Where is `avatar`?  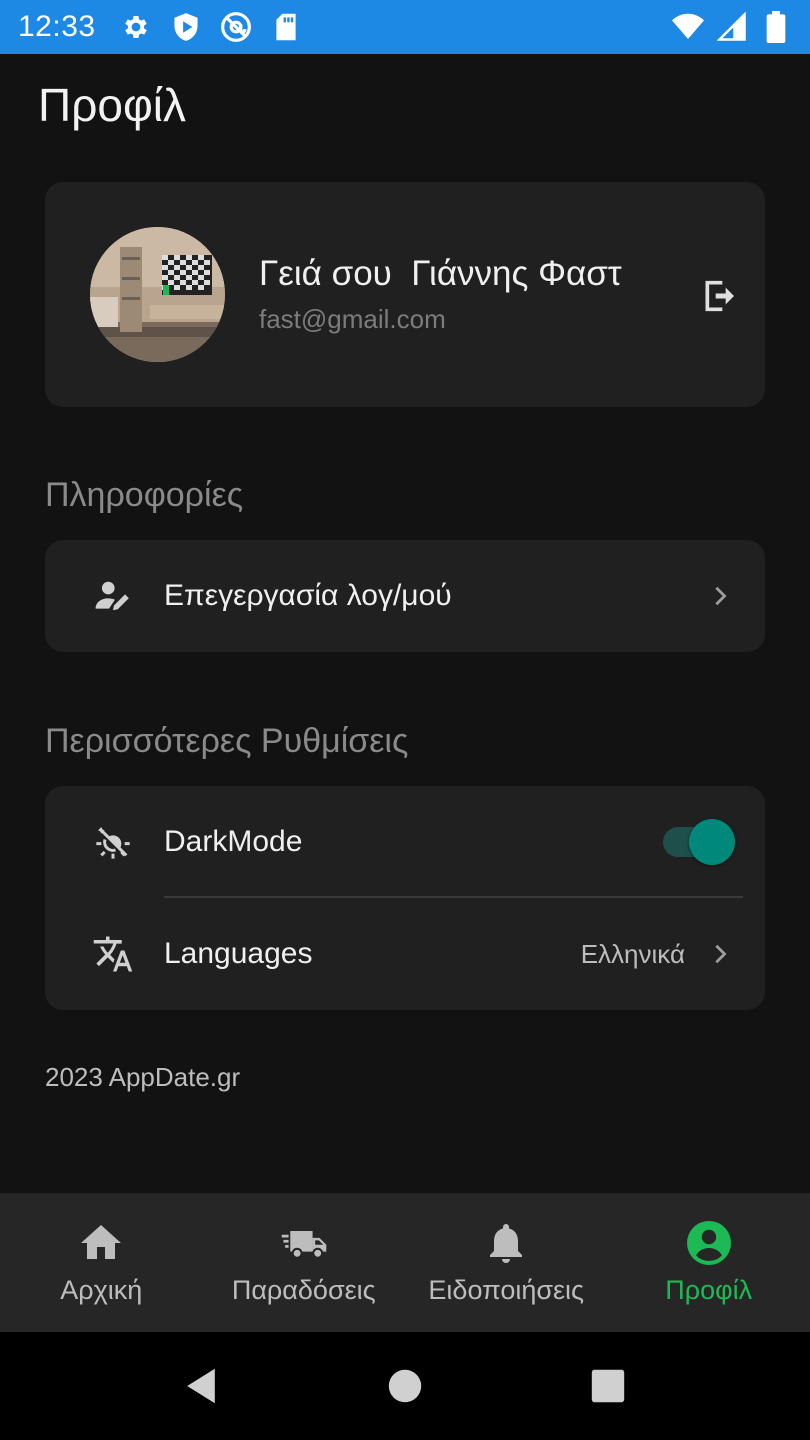
avatar is located at coordinates (157, 294).